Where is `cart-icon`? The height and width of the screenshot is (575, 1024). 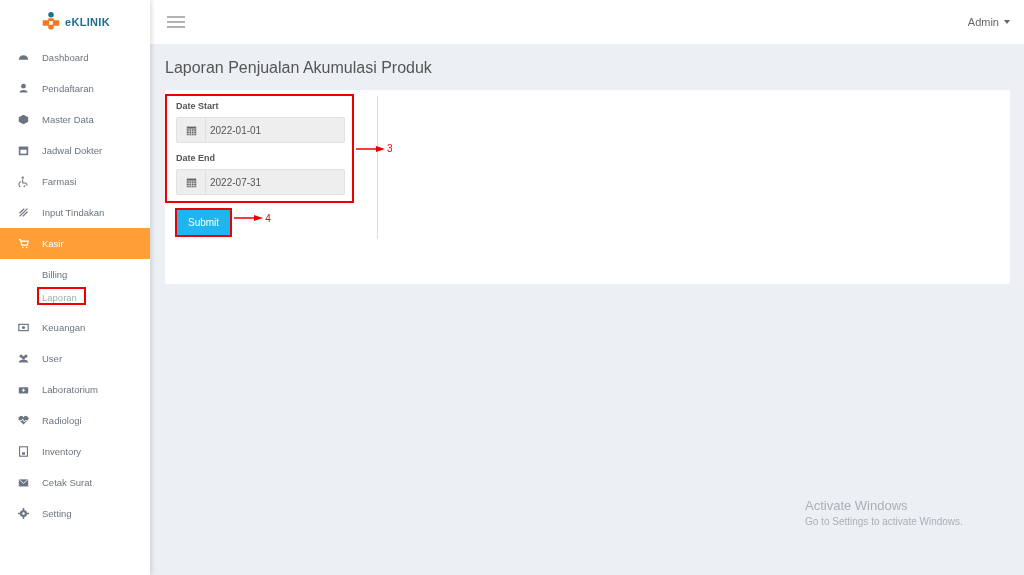 cart-icon is located at coordinates (23, 243).